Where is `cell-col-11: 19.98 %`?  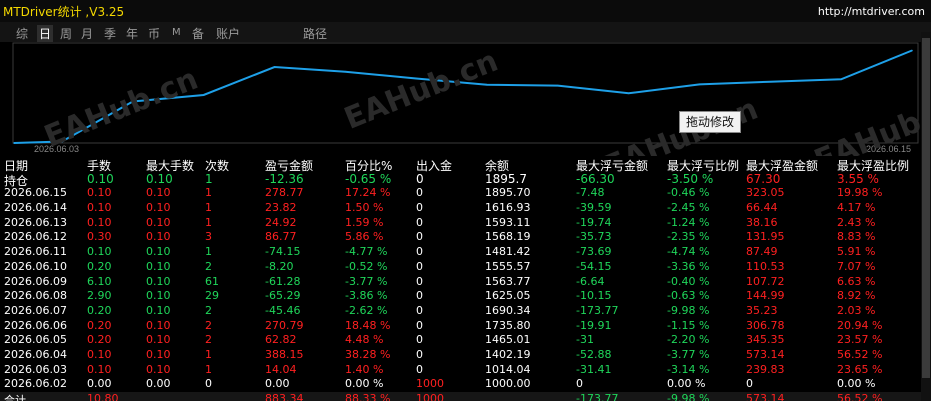
cell-col-11: 19.98 % is located at coordinates (860, 193).